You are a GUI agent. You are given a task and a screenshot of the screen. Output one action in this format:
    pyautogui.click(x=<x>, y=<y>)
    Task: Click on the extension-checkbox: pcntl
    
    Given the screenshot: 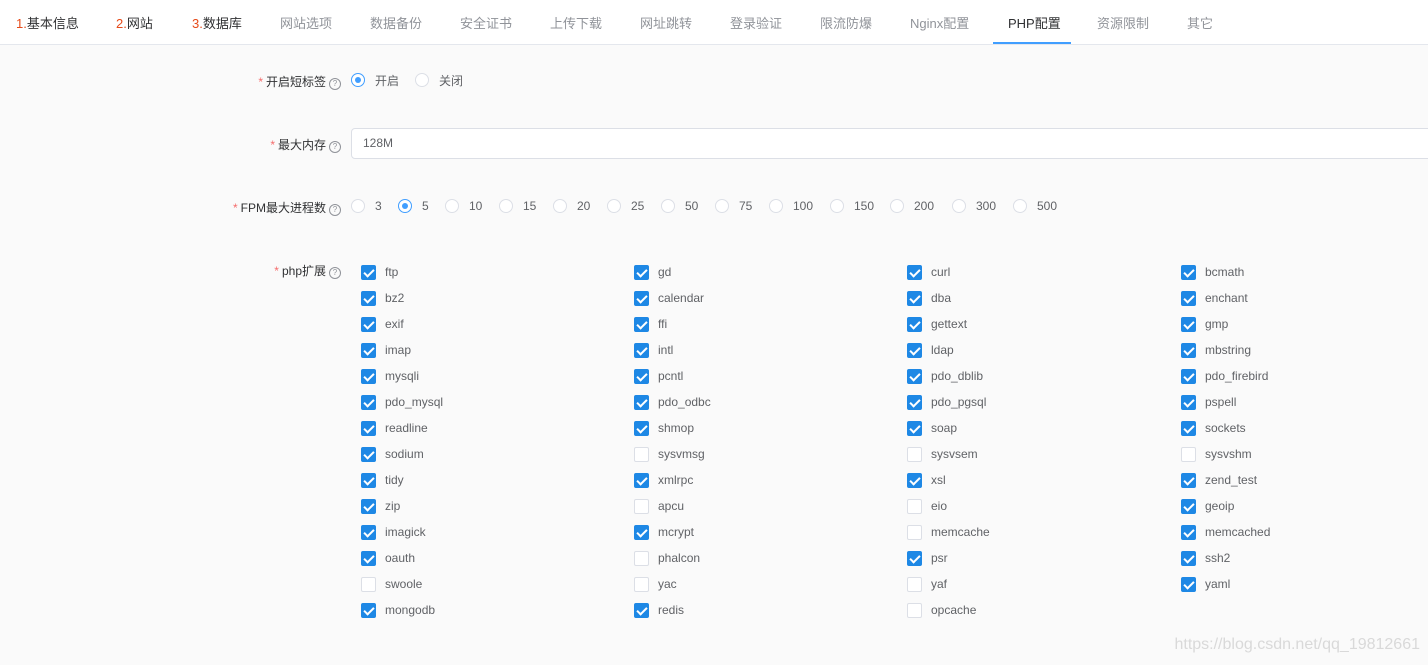 What is the action you would take?
    pyautogui.click(x=658, y=376)
    